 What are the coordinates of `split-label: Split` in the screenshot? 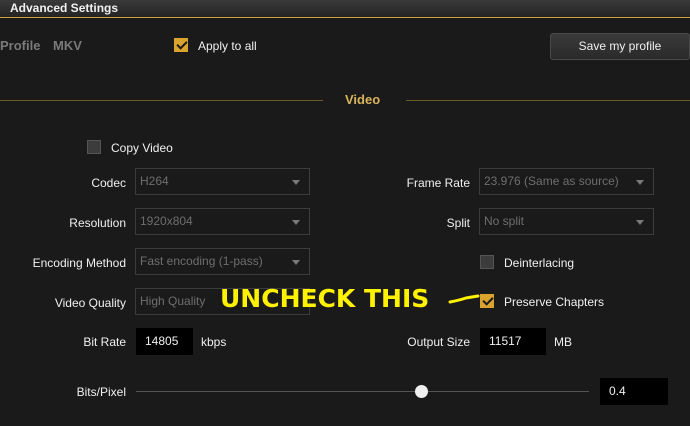 It's located at (458, 223).